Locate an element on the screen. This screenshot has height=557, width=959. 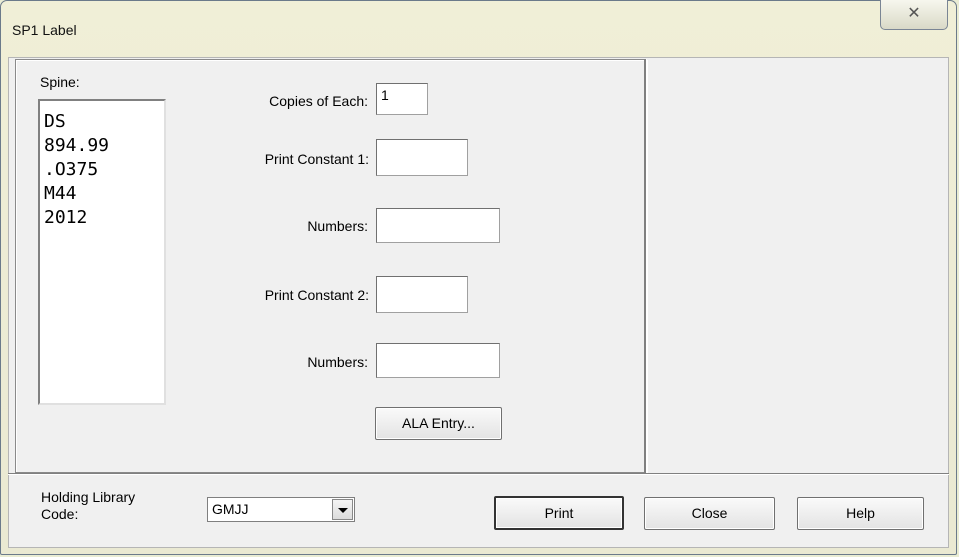
print-constant-1-input is located at coordinates (422, 157).